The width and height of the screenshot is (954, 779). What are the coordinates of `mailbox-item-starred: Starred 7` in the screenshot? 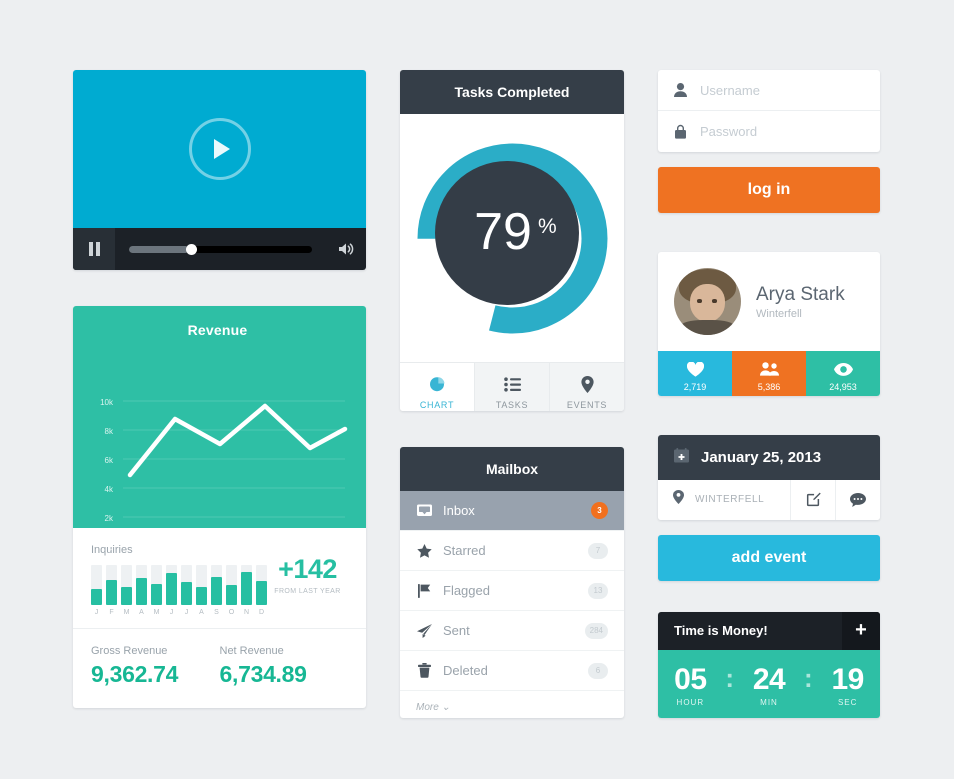 It's located at (512, 551).